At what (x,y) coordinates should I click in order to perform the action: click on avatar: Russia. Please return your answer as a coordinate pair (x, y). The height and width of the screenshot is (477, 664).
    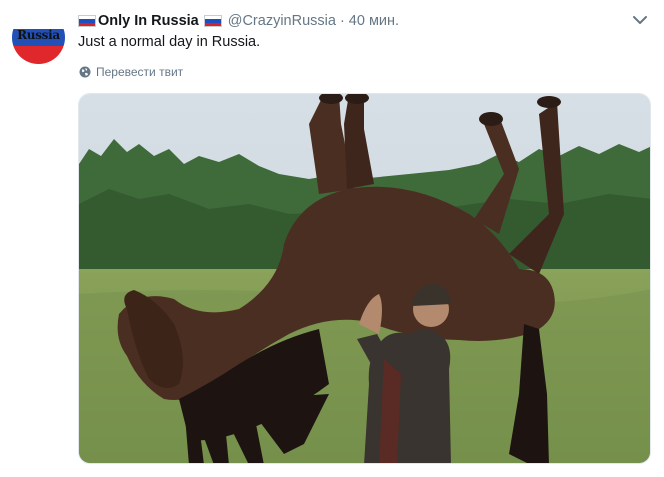
    Looking at the image, I should click on (38, 37).